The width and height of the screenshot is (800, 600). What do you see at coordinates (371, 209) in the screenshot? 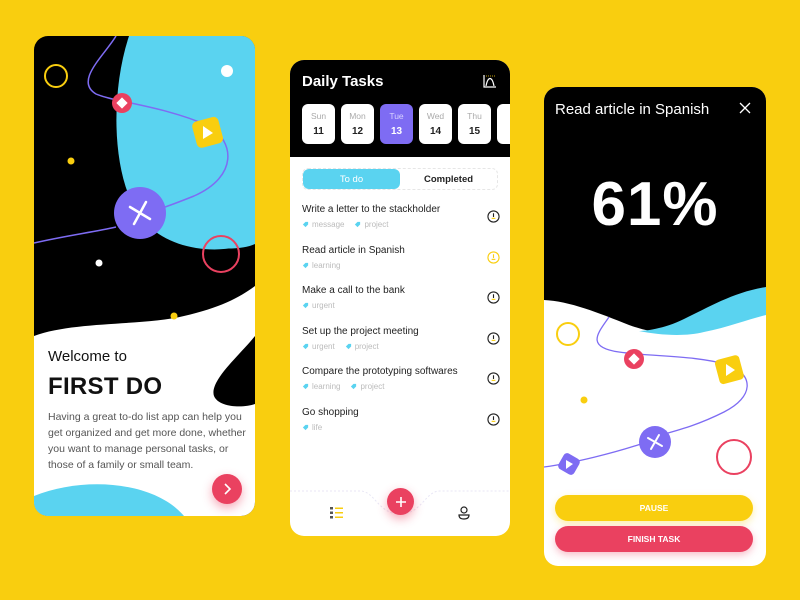
I see `task-title: Write a letter to the stackholder` at bounding box center [371, 209].